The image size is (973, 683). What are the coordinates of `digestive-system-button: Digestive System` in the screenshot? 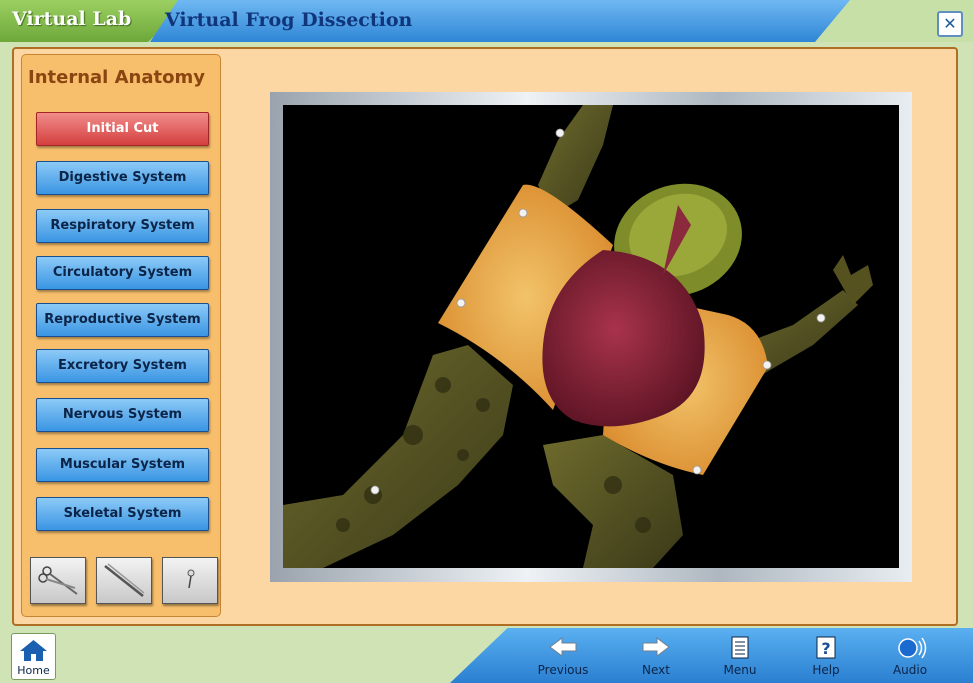 It's located at (122, 178).